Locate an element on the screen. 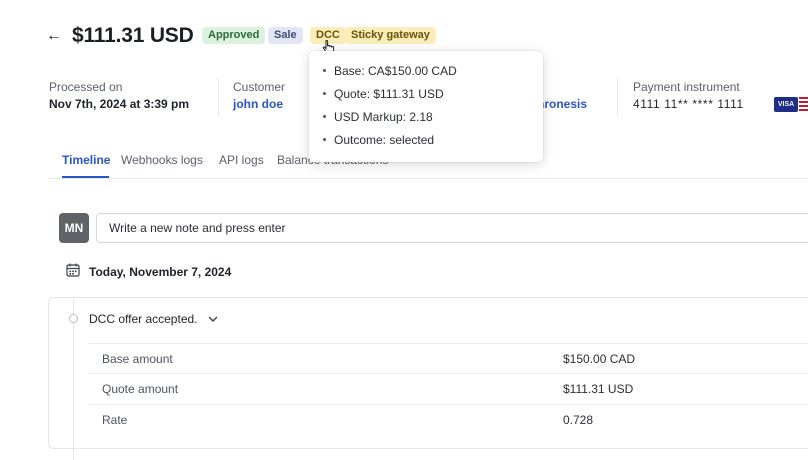 The width and height of the screenshot is (808, 460). back-arrow-icon: ← is located at coordinates (54, 36).